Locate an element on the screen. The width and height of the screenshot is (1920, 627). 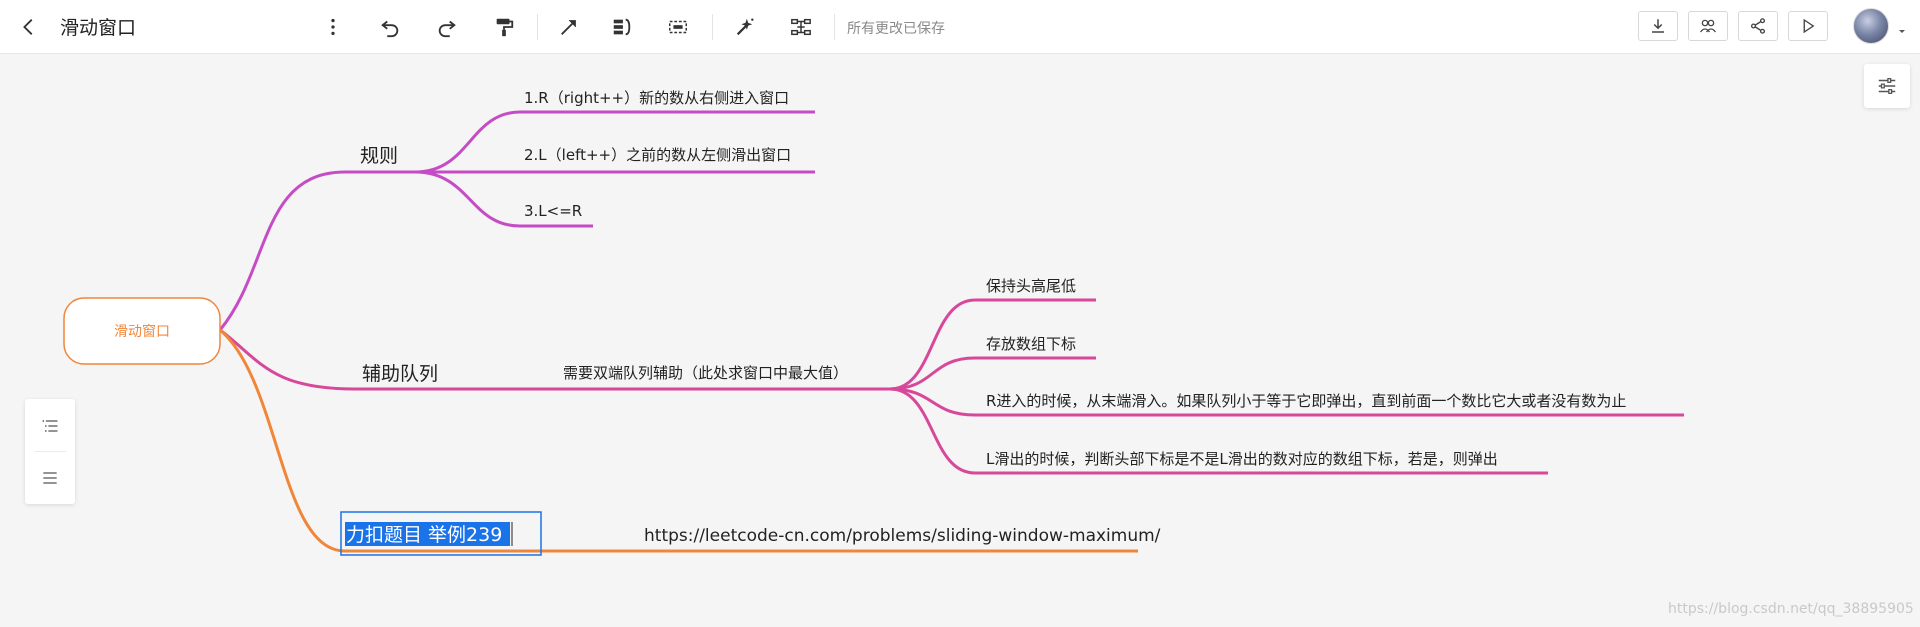
topic-rules: 规则 is located at coordinates (379, 156).